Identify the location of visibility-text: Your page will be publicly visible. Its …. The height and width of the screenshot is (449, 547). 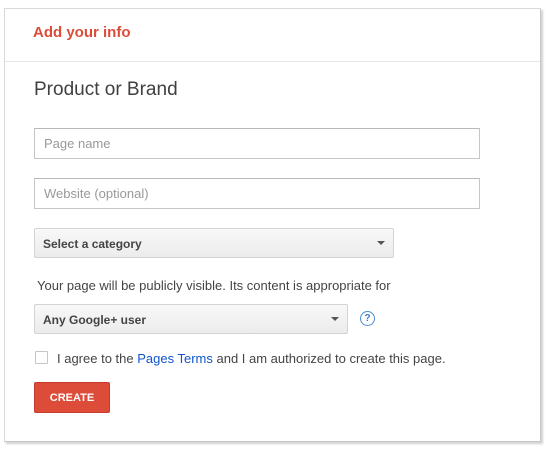
(214, 285).